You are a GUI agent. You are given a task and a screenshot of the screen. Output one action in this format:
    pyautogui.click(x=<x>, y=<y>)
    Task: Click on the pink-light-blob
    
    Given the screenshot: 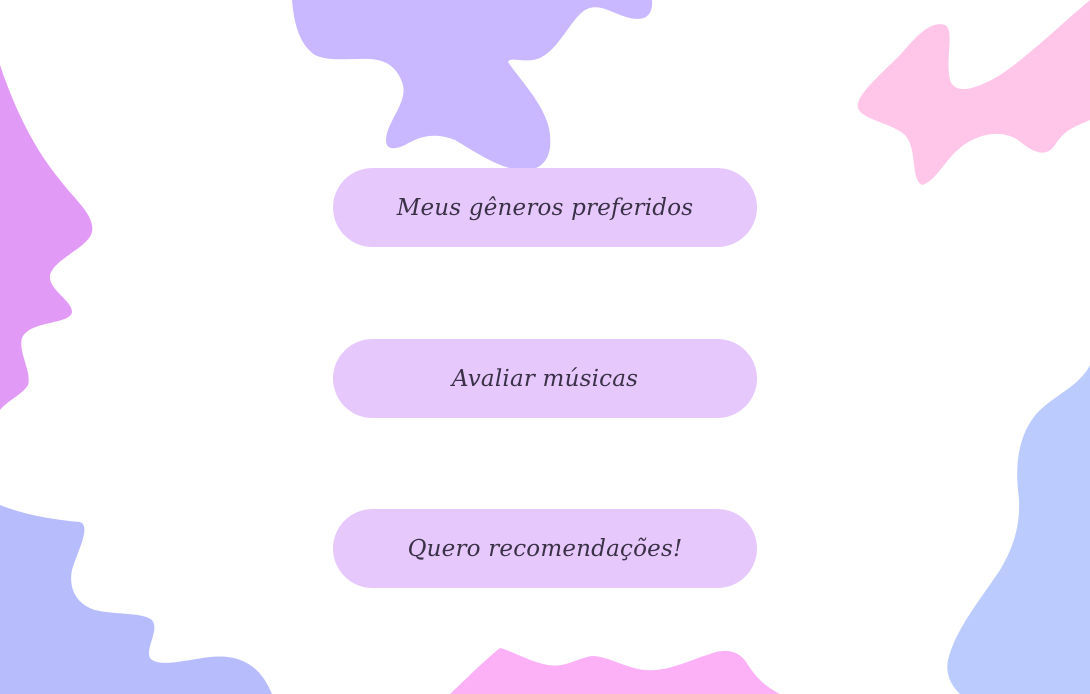 What is the action you would take?
    pyautogui.click(x=973, y=92)
    